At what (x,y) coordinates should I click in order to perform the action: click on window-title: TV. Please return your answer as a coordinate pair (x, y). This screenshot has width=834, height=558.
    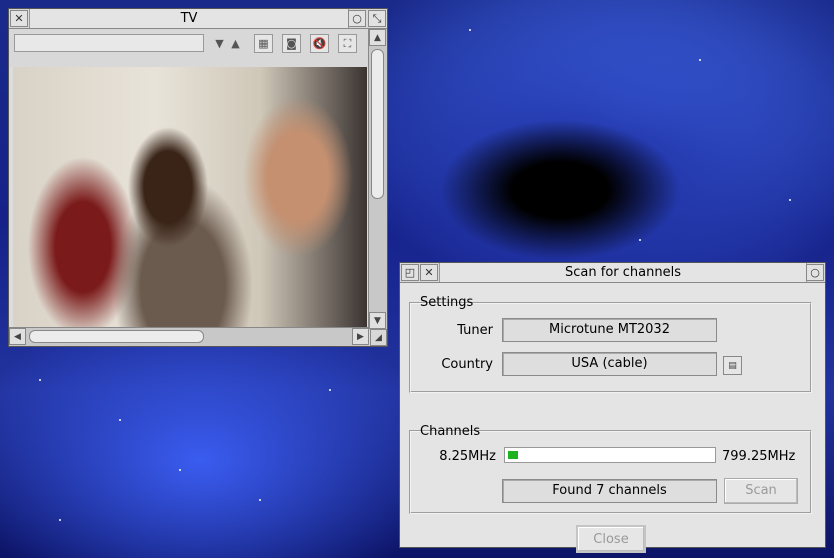
    Looking at the image, I should click on (189, 18).